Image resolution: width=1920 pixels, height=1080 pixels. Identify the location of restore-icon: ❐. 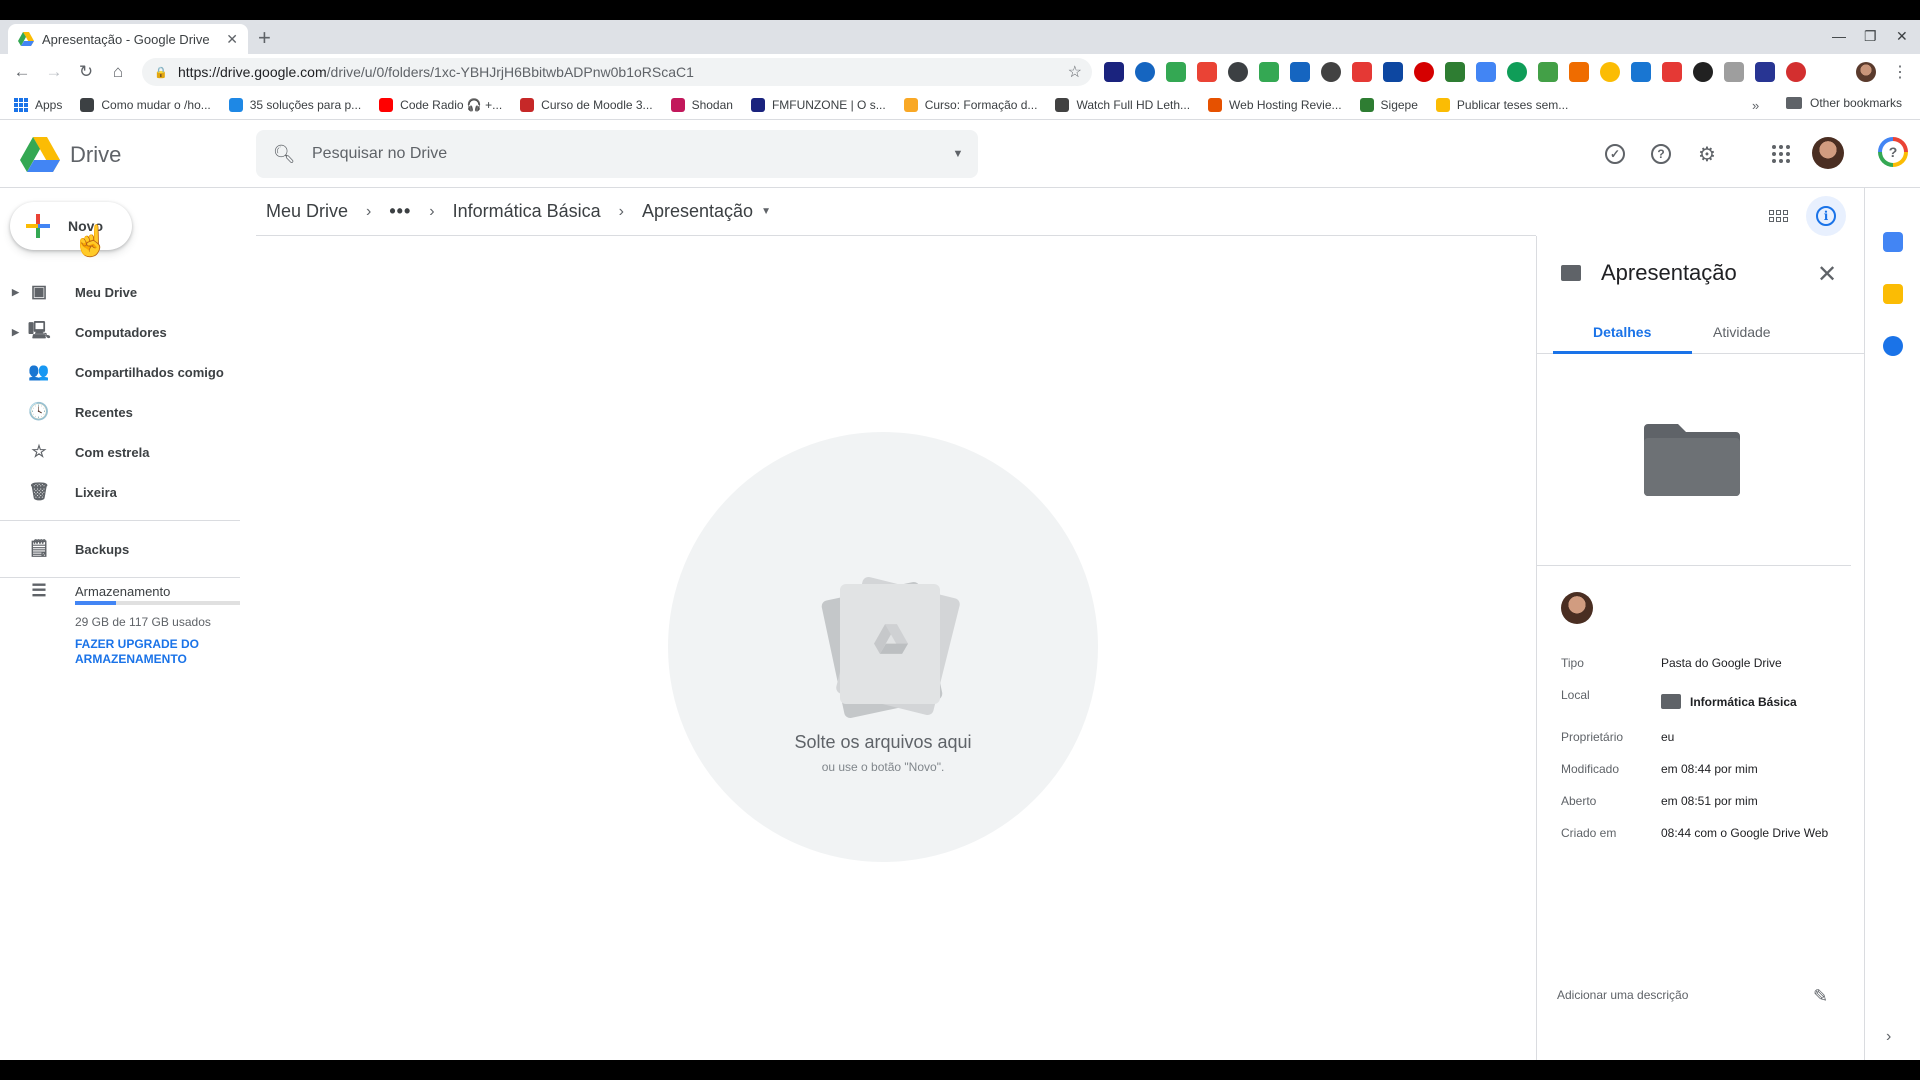
(1870, 36).